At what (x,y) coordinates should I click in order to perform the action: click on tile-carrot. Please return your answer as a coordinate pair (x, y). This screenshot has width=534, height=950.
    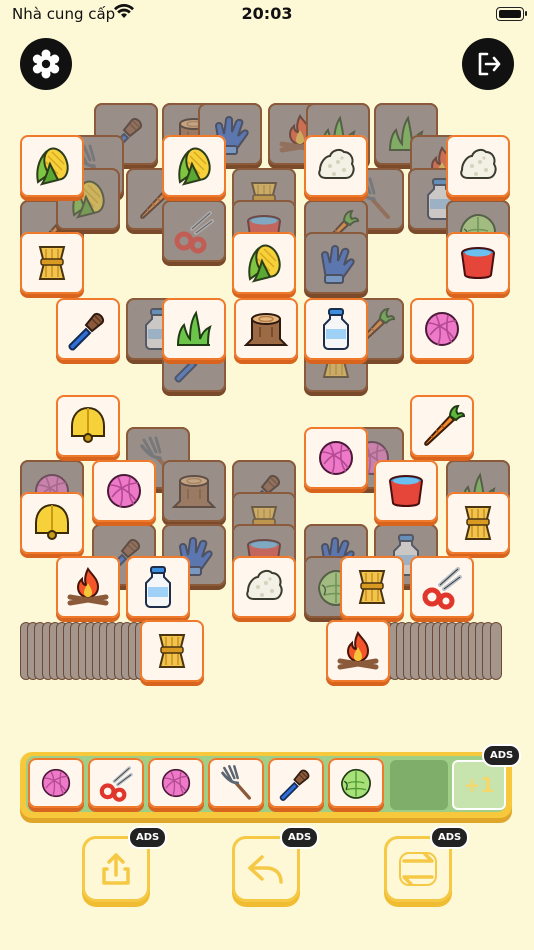
    Looking at the image, I should click on (442, 426).